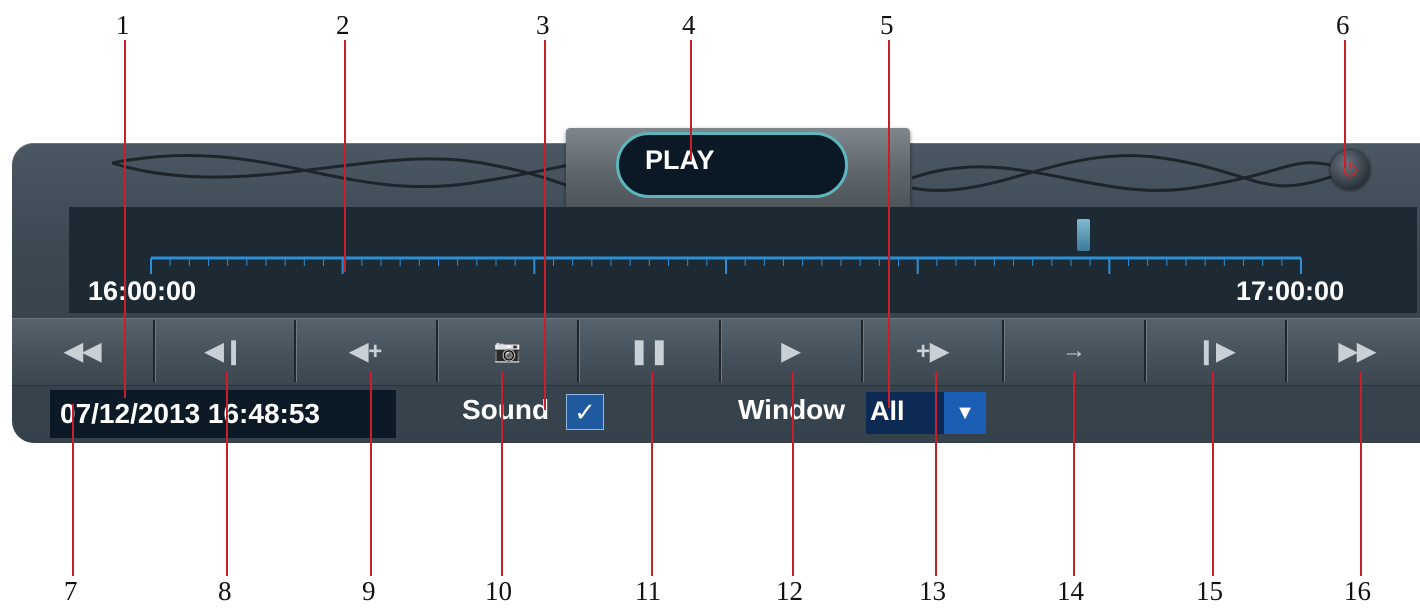 The width and height of the screenshot is (1420, 608). What do you see at coordinates (1070, 591) in the screenshot?
I see `callout-number: 14` at bounding box center [1070, 591].